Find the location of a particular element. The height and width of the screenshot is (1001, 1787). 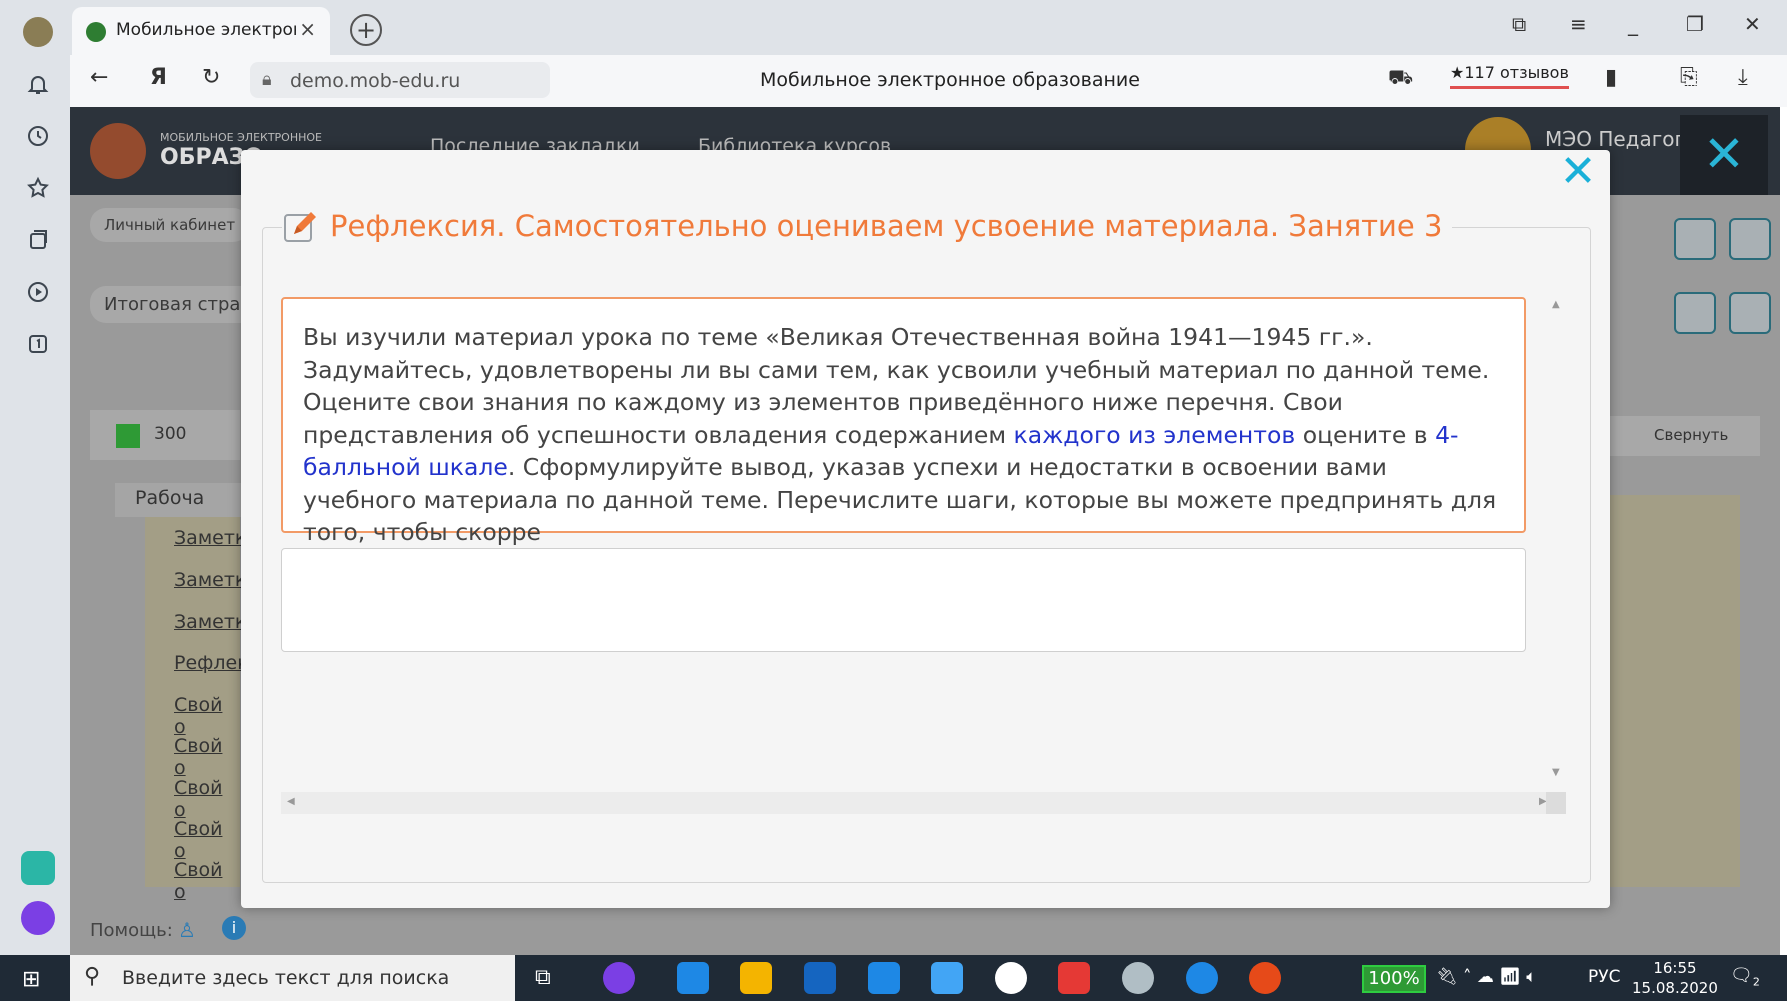

minimize-button: _ is located at coordinates (1633, 24).